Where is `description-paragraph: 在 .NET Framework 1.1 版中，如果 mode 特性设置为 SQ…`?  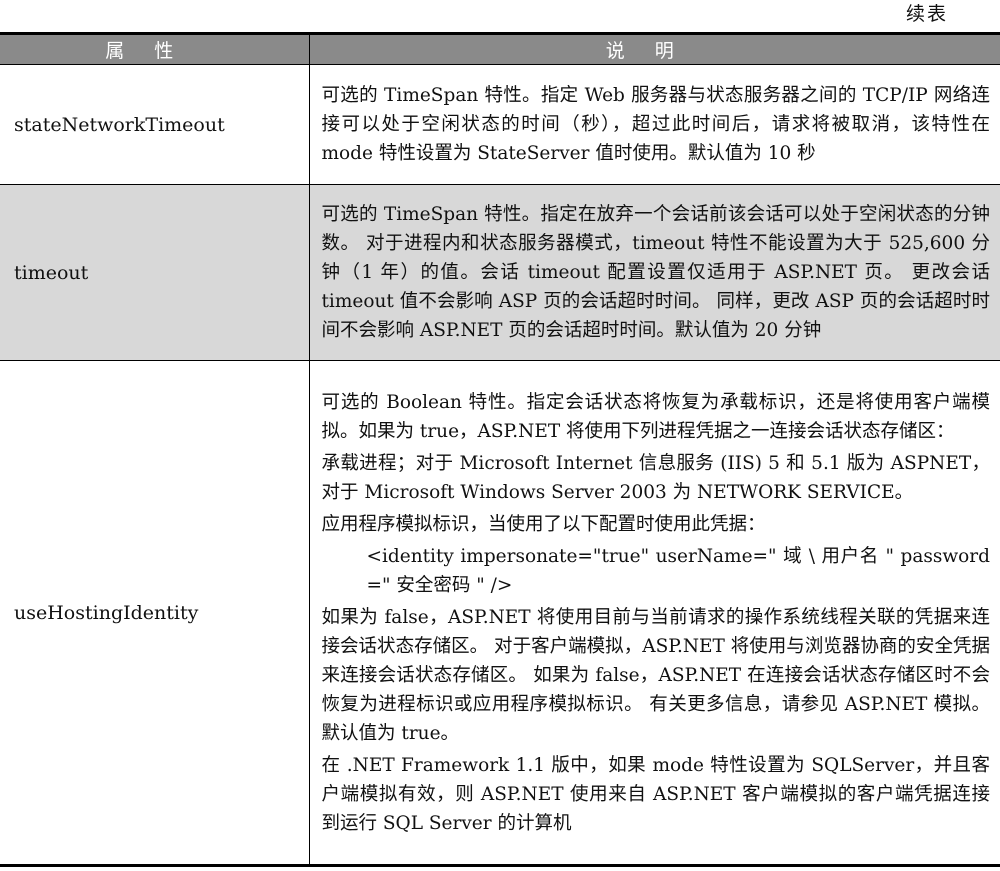 description-paragraph: 在 .NET Framework 1.1 版中，如果 mode 特性设置为 SQ… is located at coordinates (656, 794).